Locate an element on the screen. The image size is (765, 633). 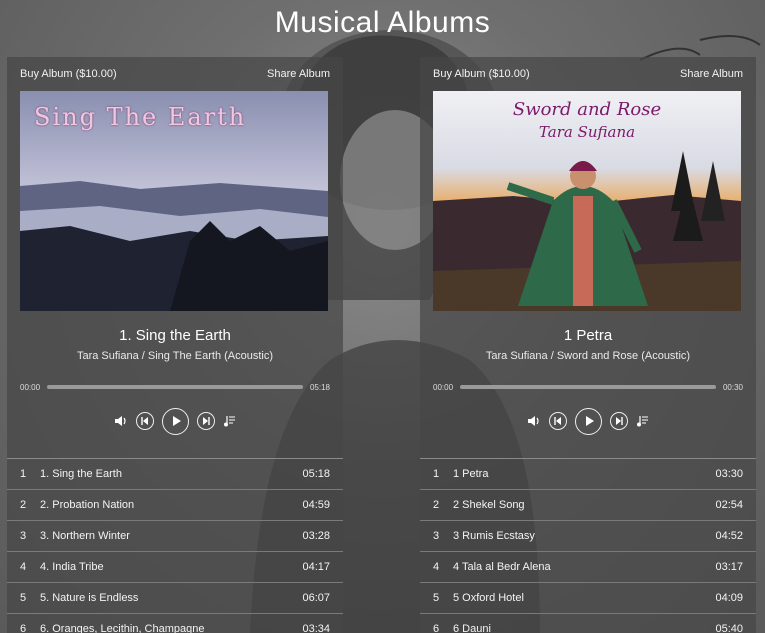
track-row: 1 1. Sing the Earth 05:18 is located at coordinates (175, 474).